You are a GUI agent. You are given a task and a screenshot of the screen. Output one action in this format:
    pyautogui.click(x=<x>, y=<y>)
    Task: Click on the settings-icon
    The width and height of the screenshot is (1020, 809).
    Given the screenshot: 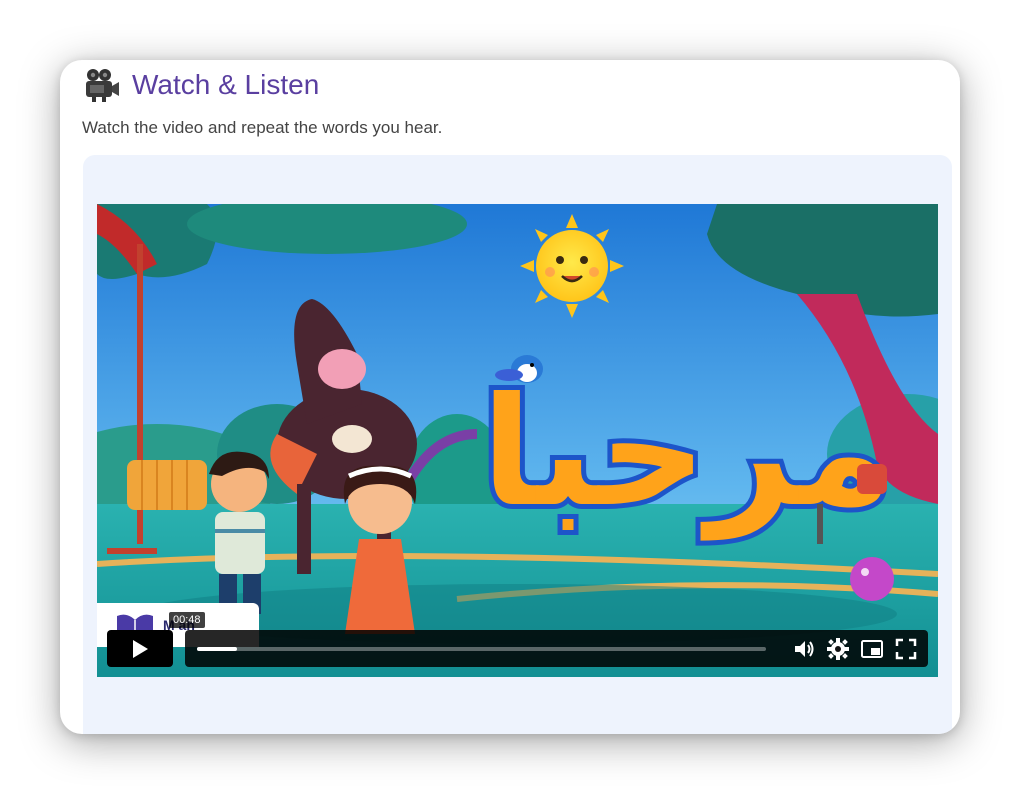 What is the action you would take?
    pyautogui.click(x=838, y=649)
    